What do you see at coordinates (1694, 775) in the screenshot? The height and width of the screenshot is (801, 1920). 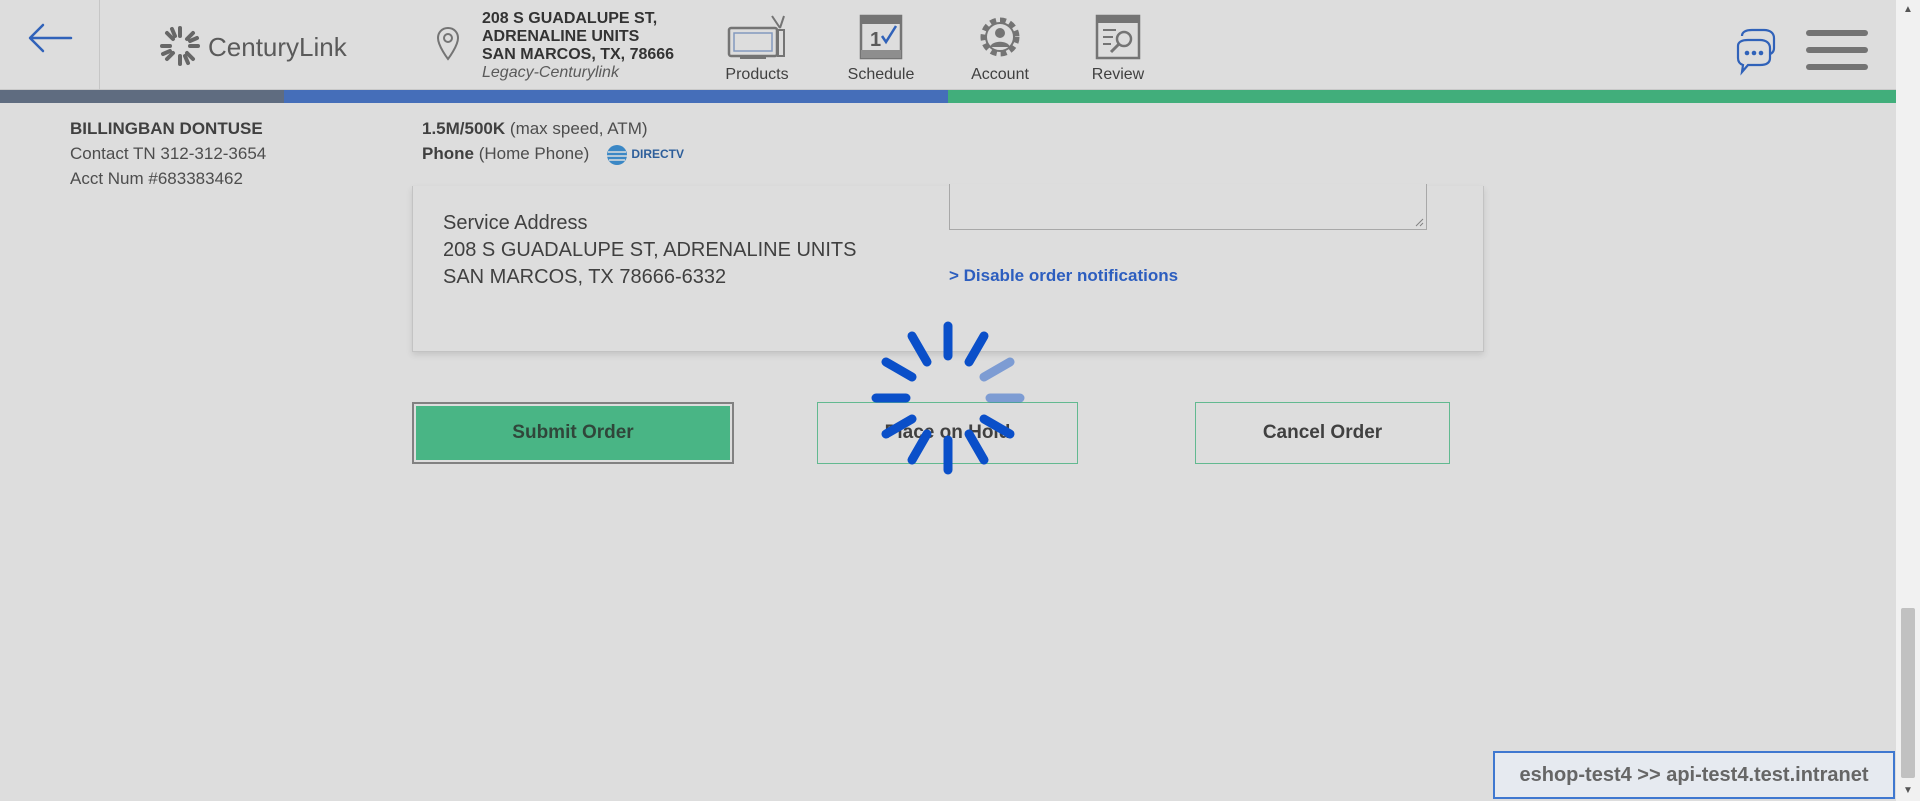 I see `environment-badge: eshop-test4 >> api-test4.test.intranet` at bounding box center [1694, 775].